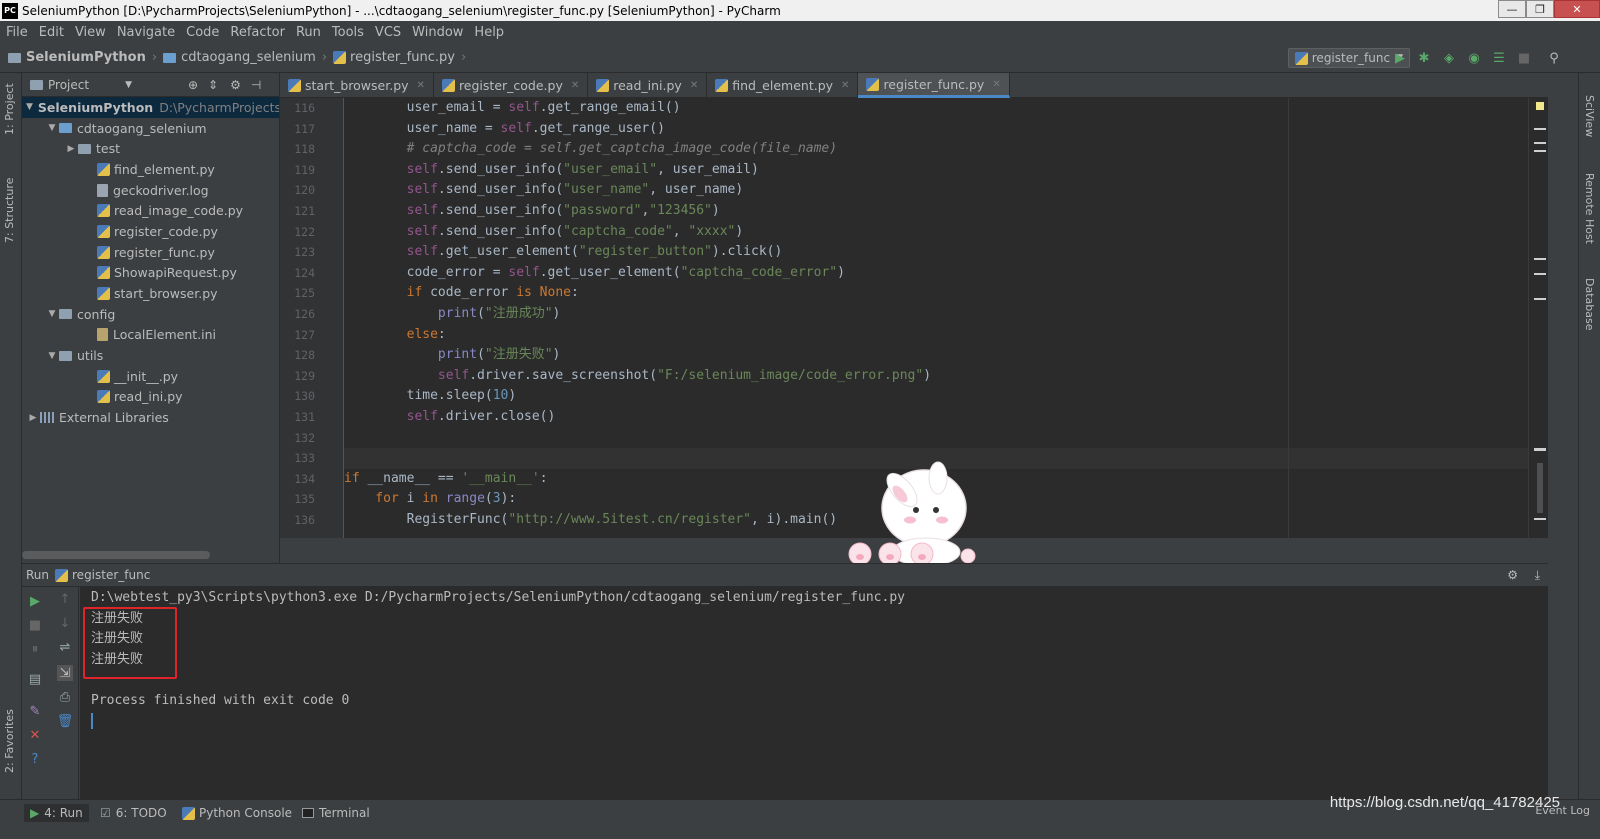 The width and height of the screenshot is (1600, 839). What do you see at coordinates (256, 85) in the screenshot?
I see `hide-panel-icon: ⊣` at bounding box center [256, 85].